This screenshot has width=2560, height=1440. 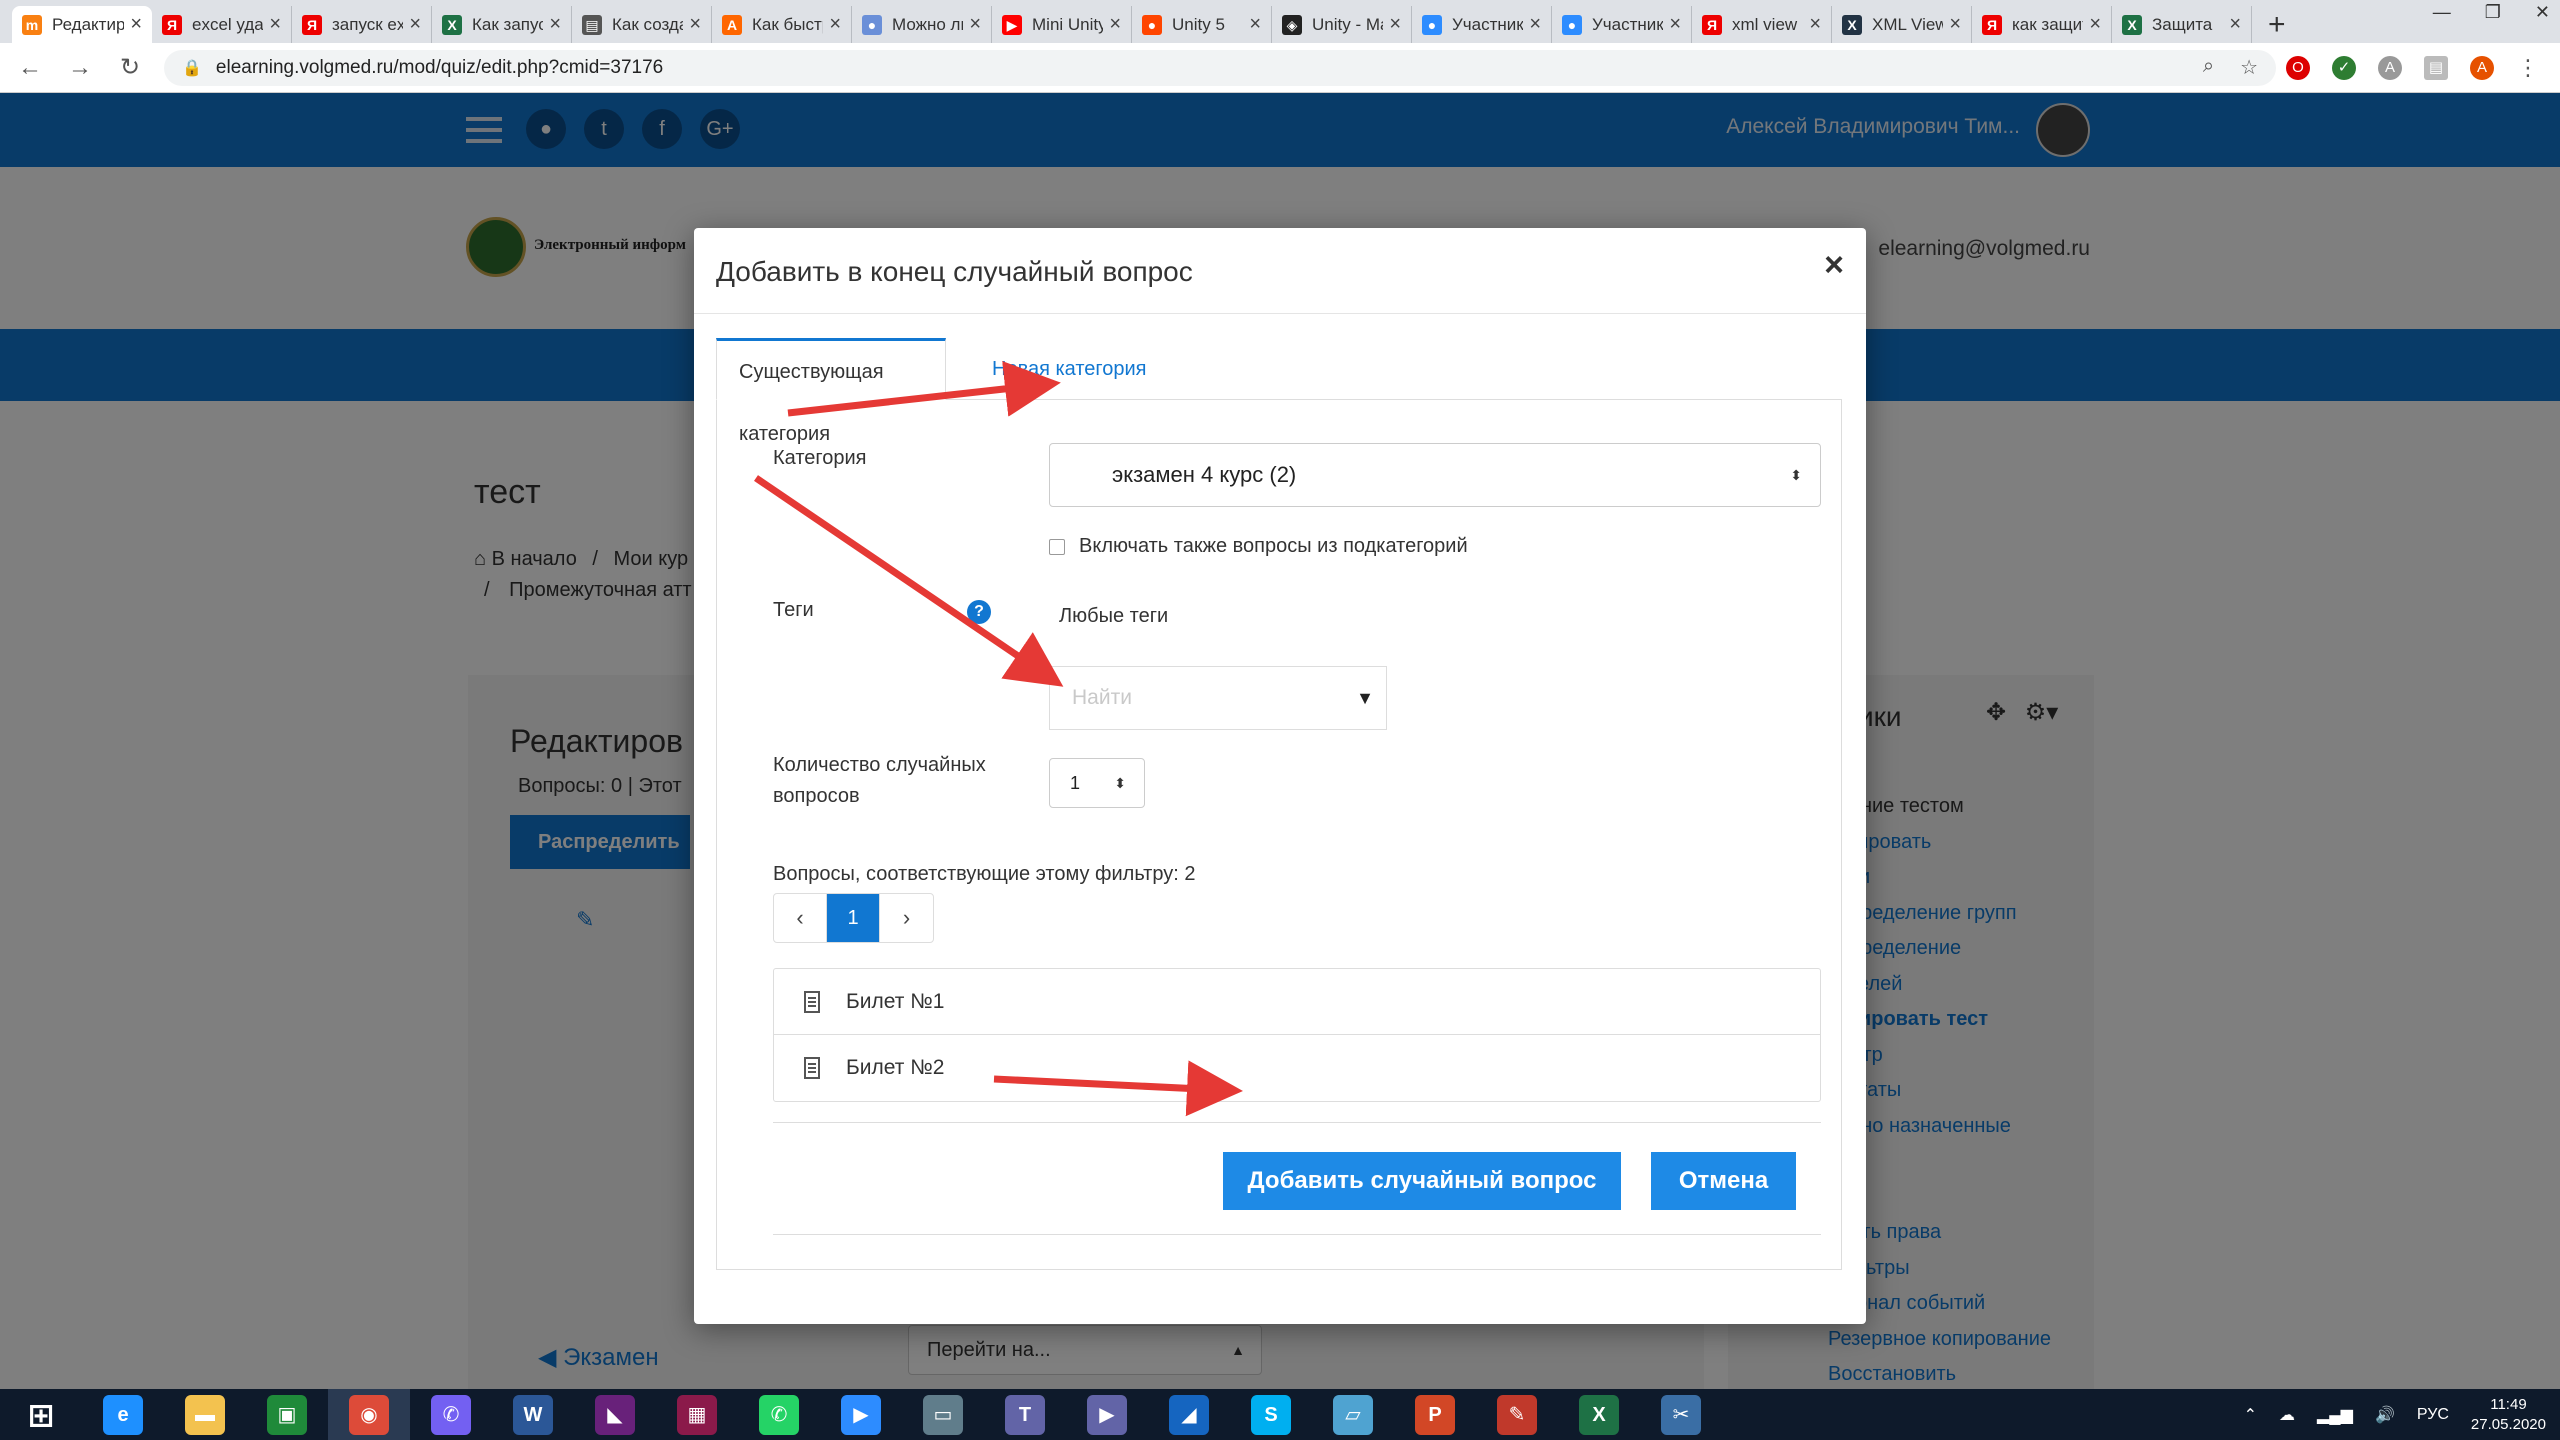 What do you see at coordinates (2433, 1415) in the screenshot?
I see `language-indicator: РУС` at bounding box center [2433, 1415].